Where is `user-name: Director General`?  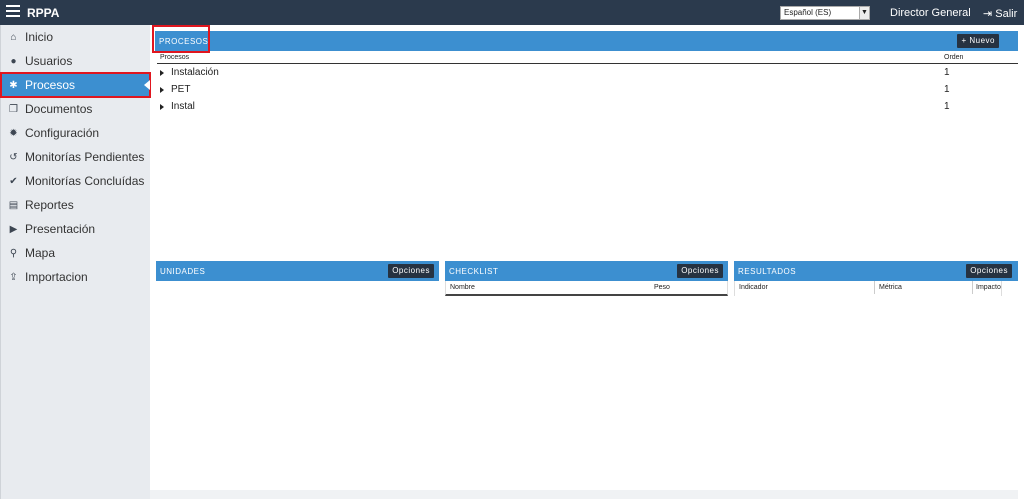
user-name: Director General is located at coordinates (930, 13).